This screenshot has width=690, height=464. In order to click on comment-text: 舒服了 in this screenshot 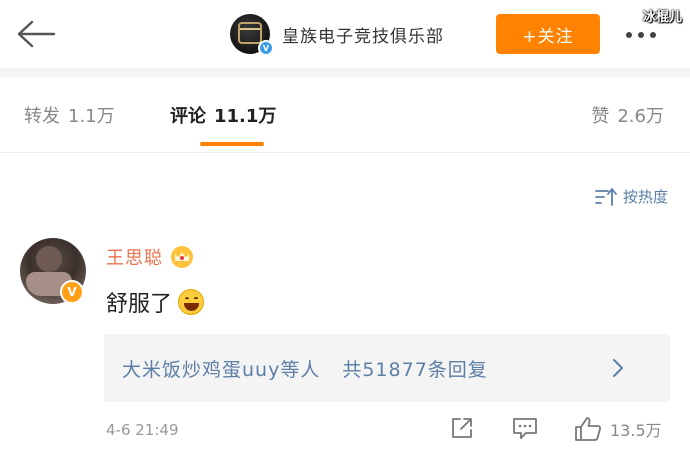, I will do `click(155, 302)`.